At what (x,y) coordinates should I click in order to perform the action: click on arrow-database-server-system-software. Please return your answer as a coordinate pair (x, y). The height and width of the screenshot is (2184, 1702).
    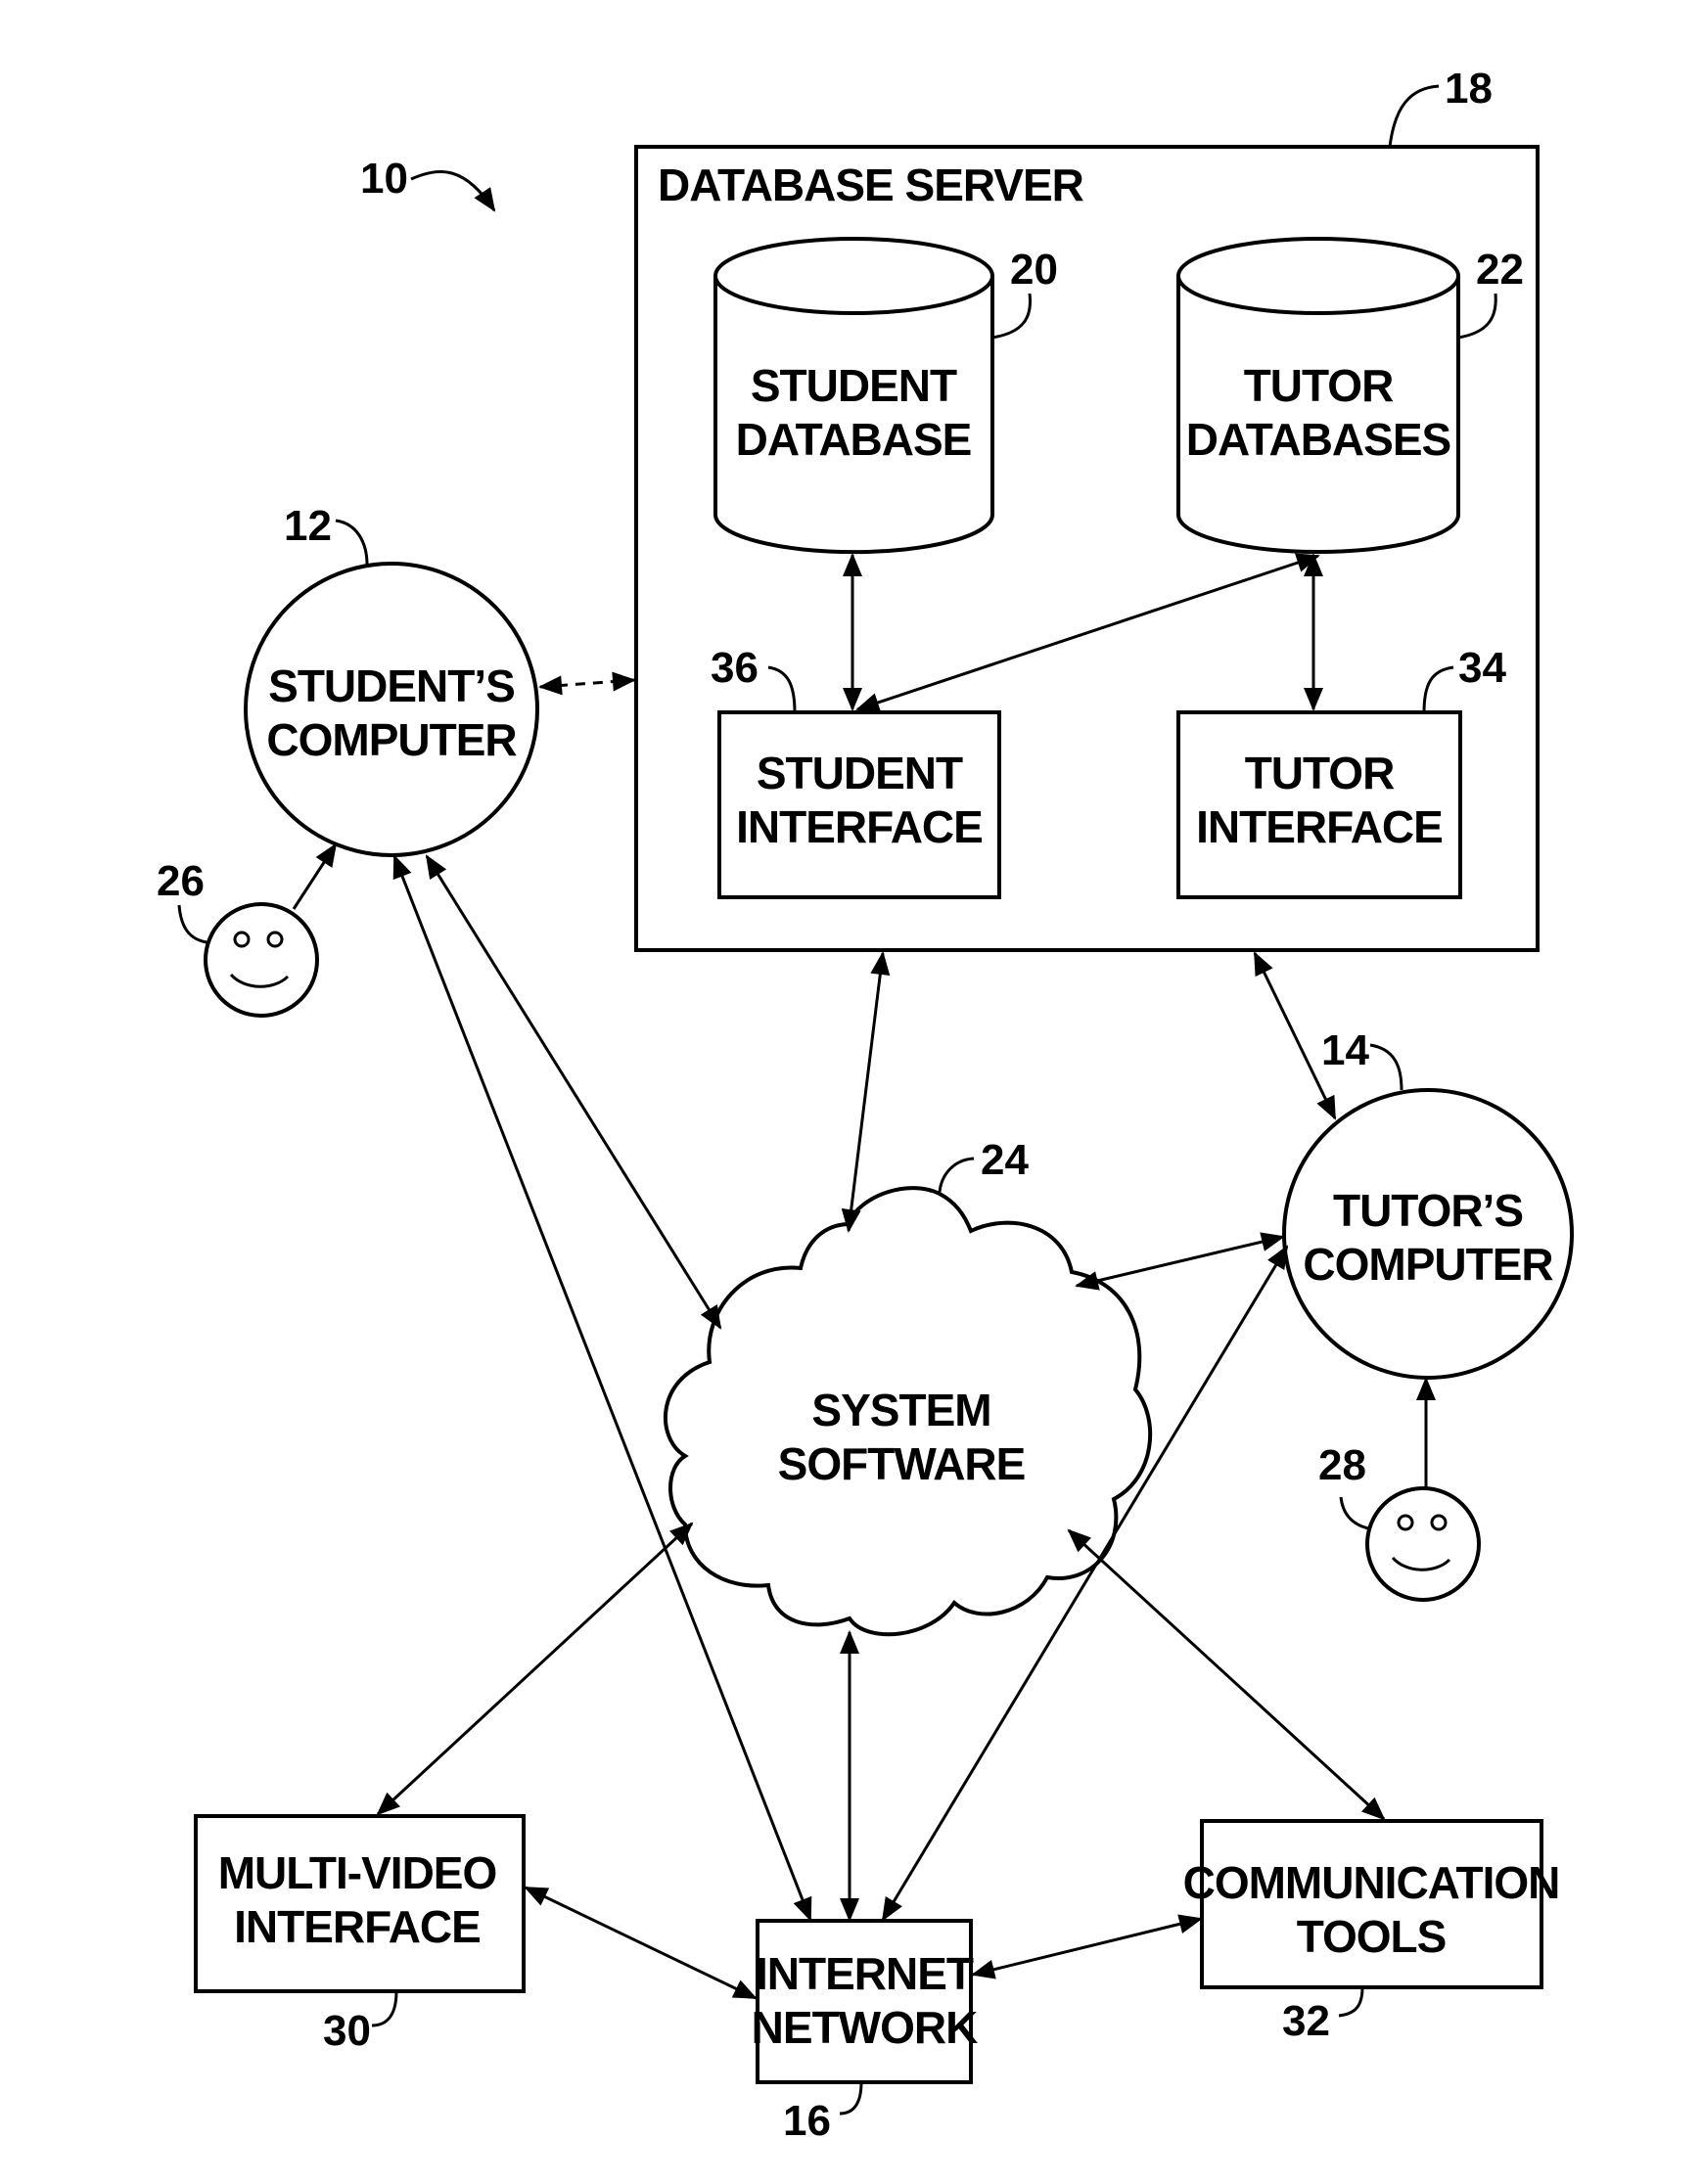
    Looking at the image, I should click on (866, 1092).